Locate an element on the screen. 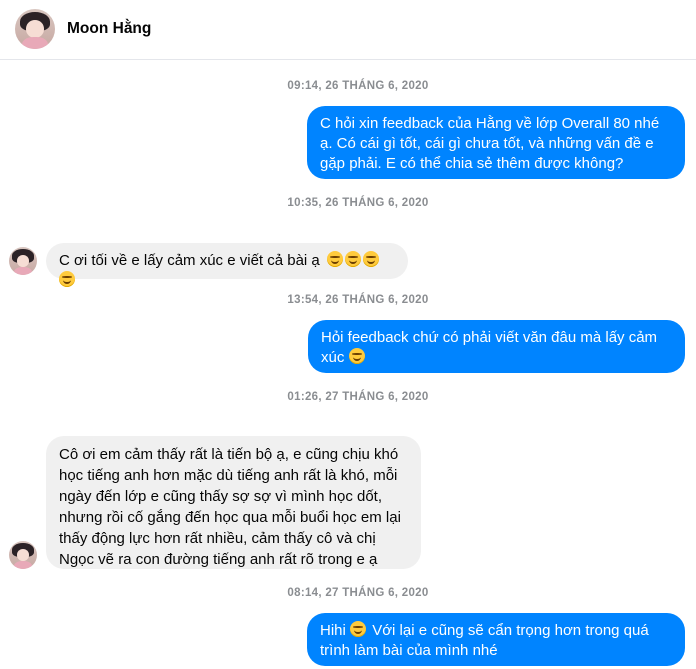 This screenshot has width=696, height=669. timestamp: 01:26, 27 THÁNG 6, 2020 is located at coordinates (358, 397).